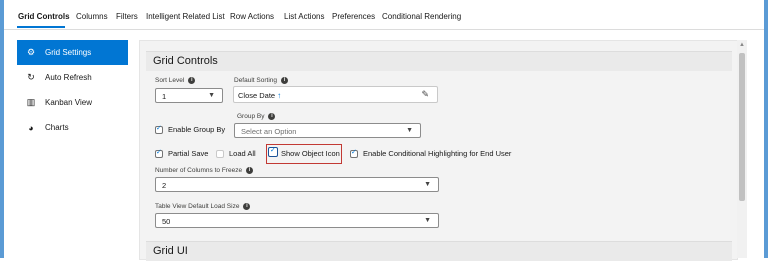 This screenshot has width=768, height=261. Describe the element at coordinates (68, 52) in the screenshot. I see `sidebar-item-label: Grid Settings` at that location.